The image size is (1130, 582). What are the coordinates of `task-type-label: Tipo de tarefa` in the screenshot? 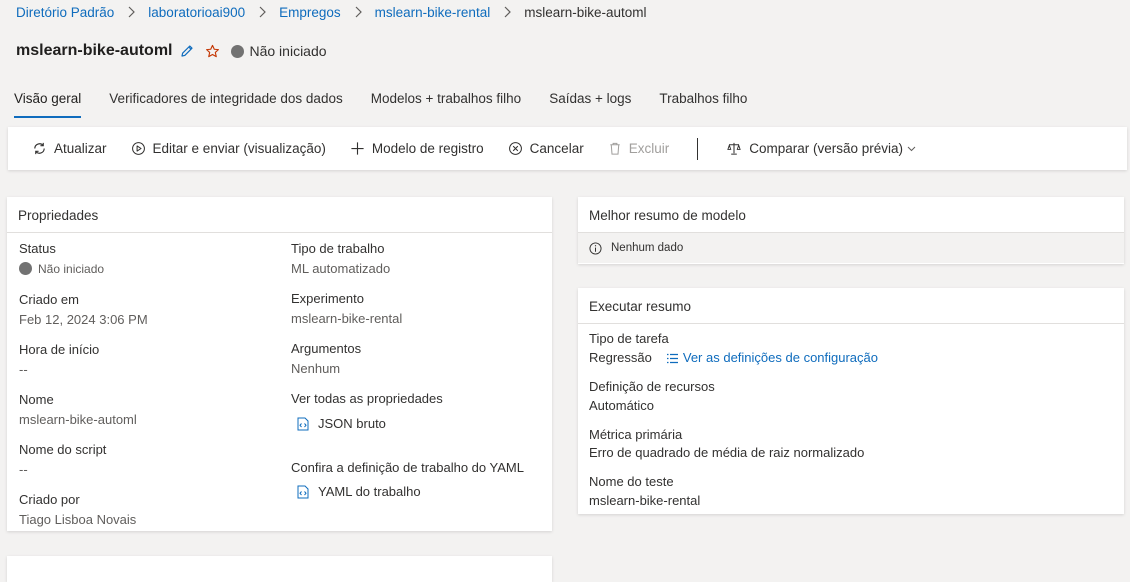 It's located at (629, 338).